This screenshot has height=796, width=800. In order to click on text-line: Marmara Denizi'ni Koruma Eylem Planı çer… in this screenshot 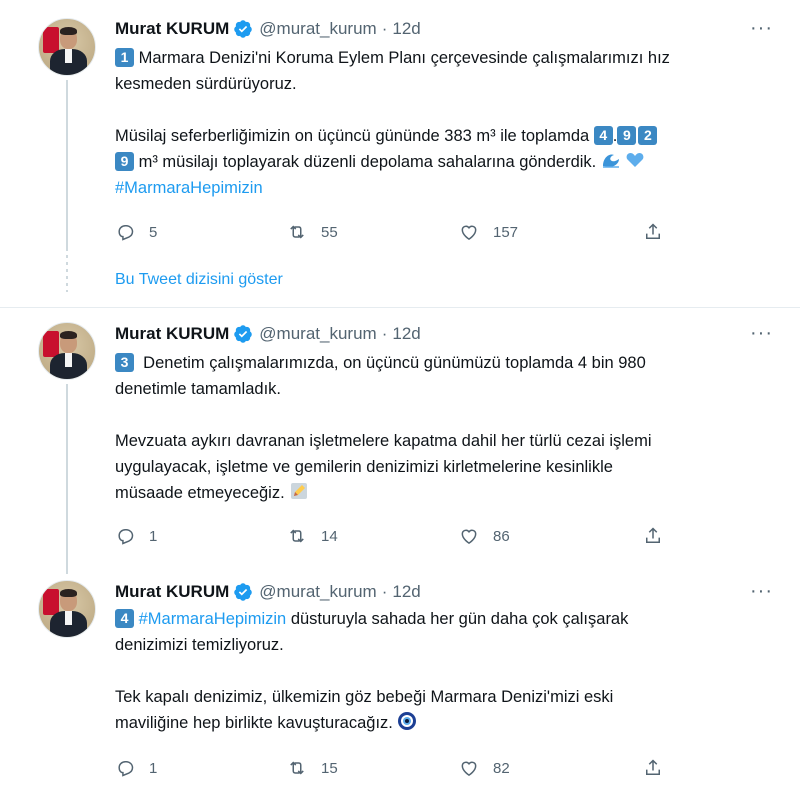, I will do `click(404, 58)`.